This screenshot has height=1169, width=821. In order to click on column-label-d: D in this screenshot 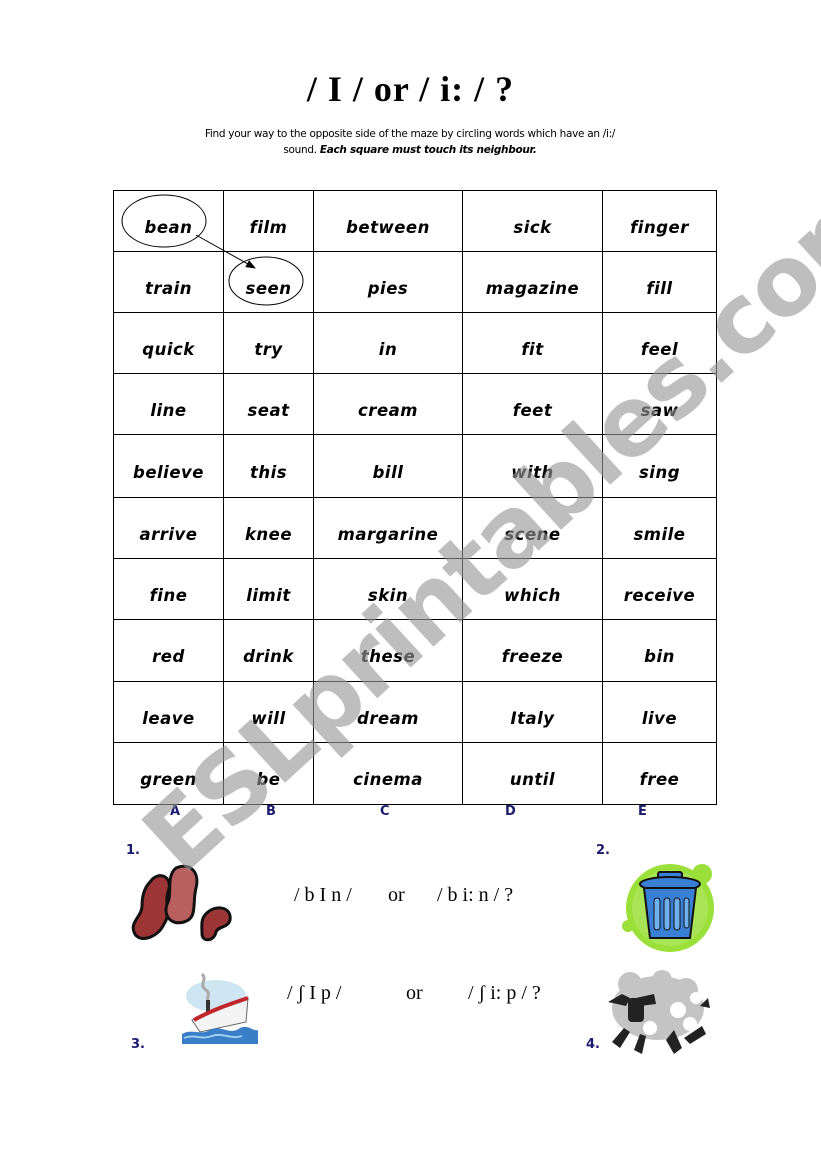, I will do `click(510, 811)`.